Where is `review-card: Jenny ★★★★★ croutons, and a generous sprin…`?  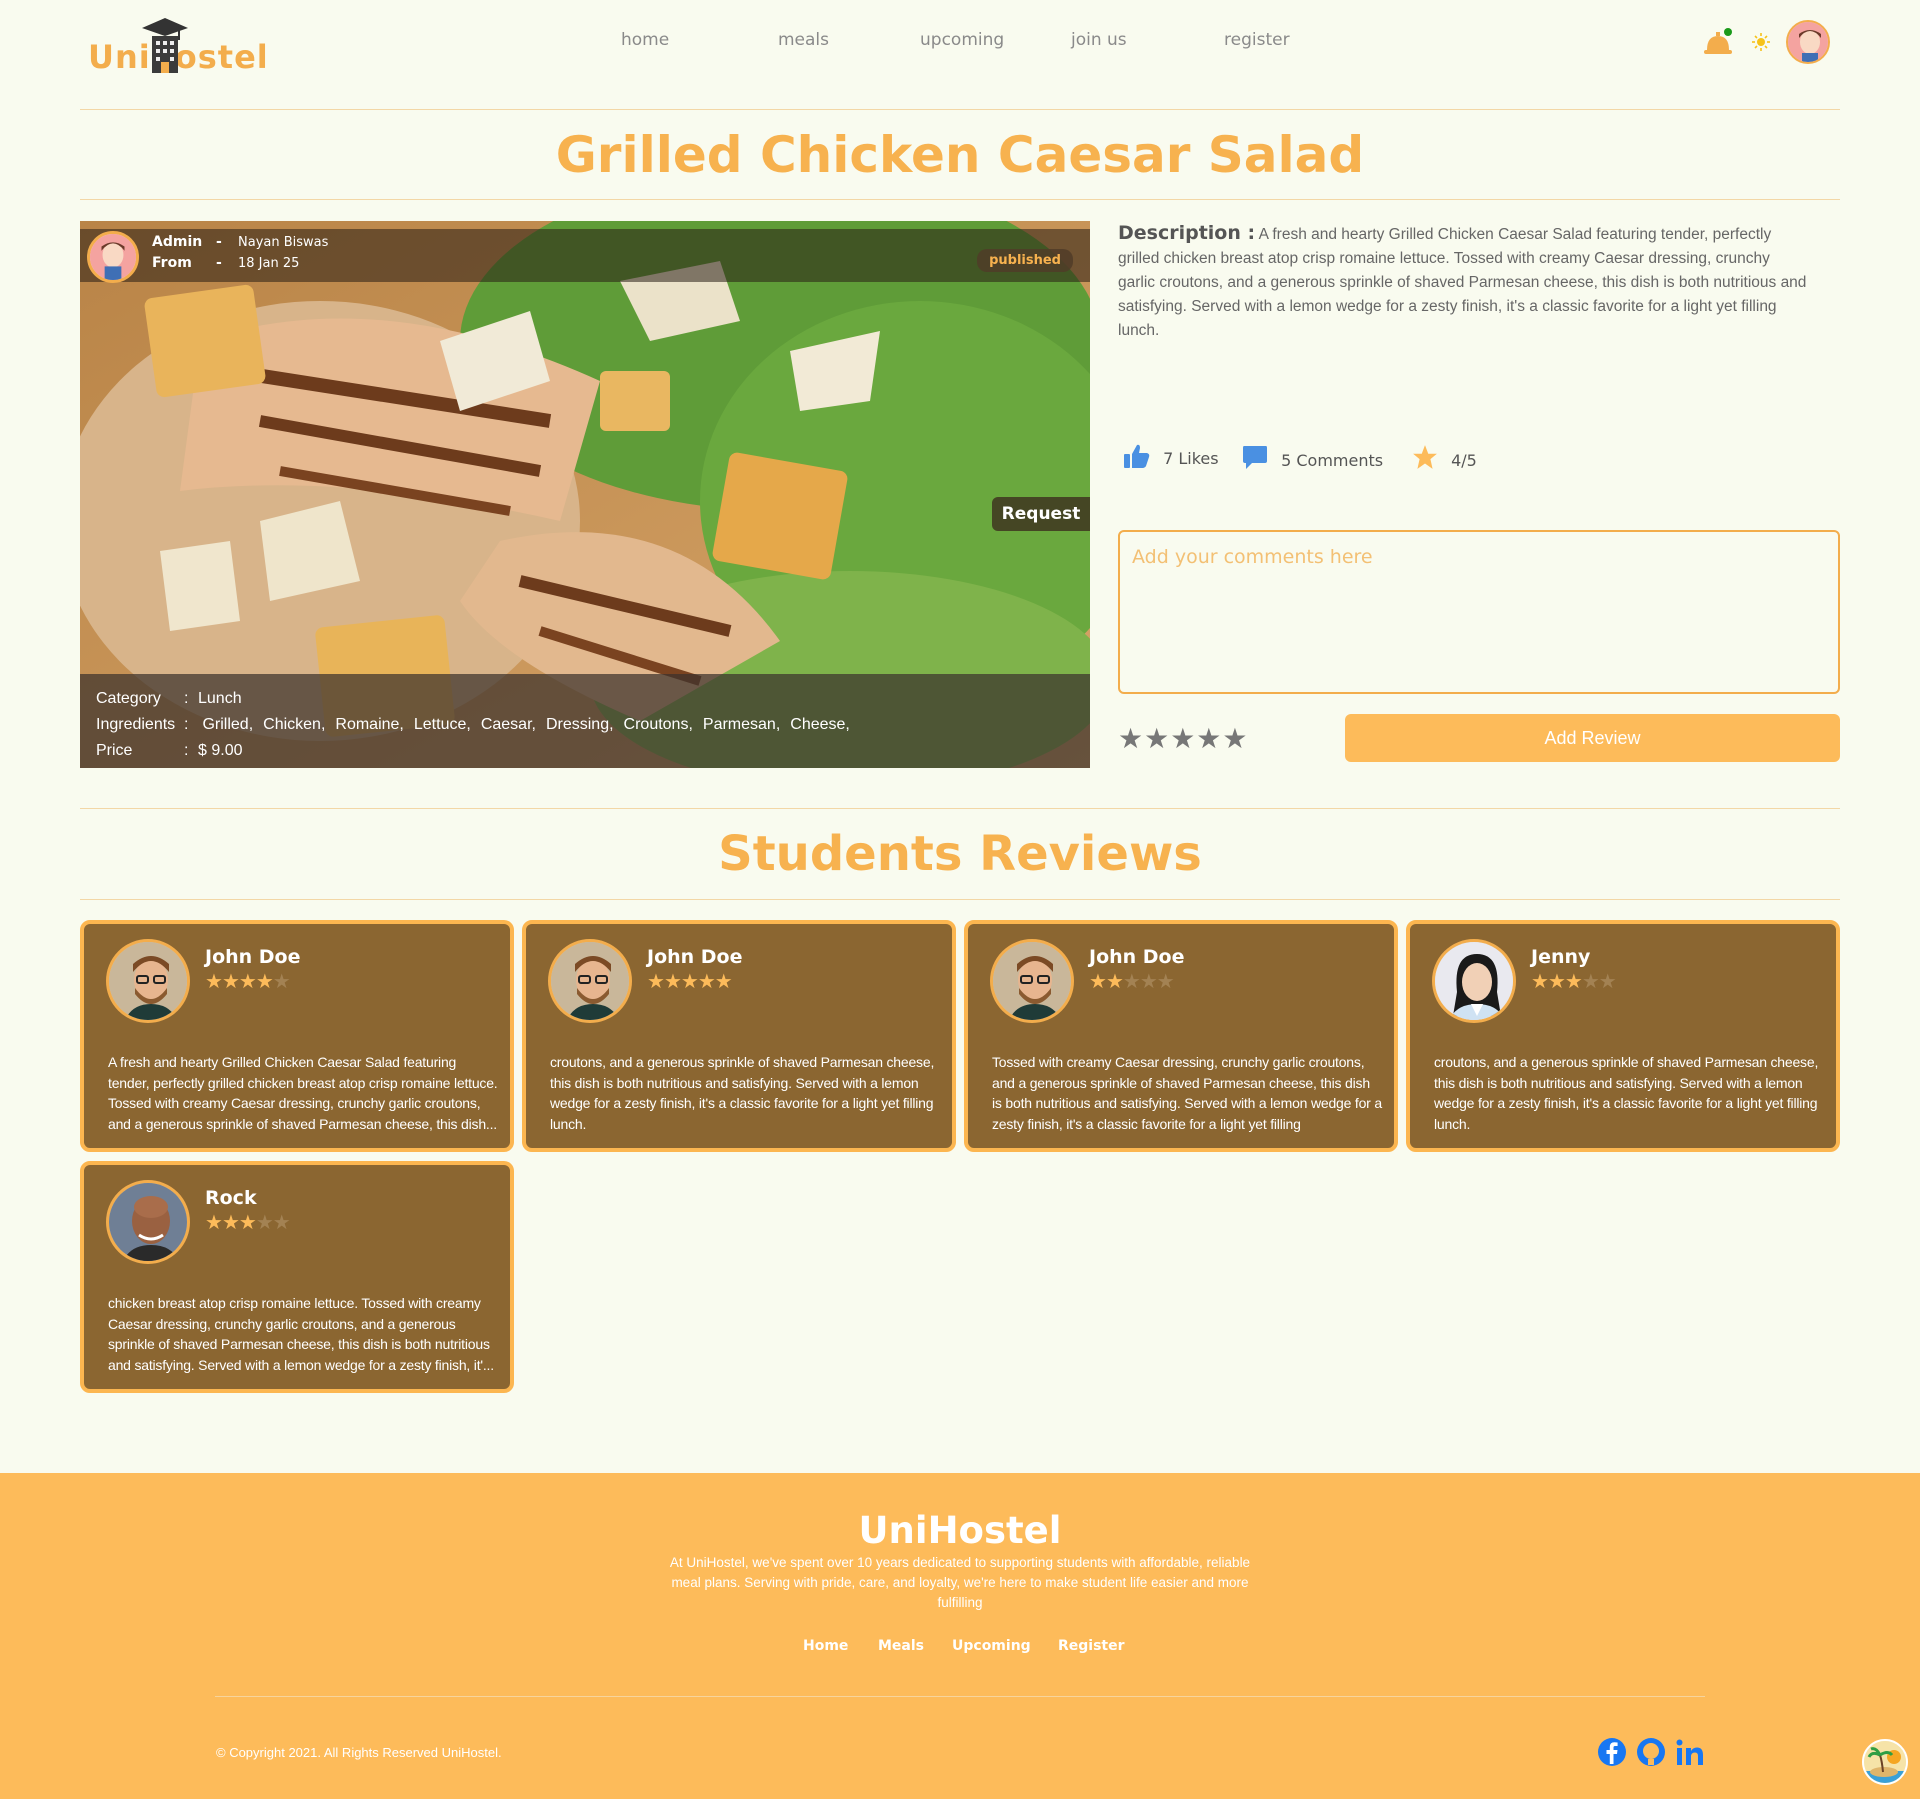 review-card: Jenny ★★★★★ croutons, and a generous sprin… is located at coordinates (1623, 1036).